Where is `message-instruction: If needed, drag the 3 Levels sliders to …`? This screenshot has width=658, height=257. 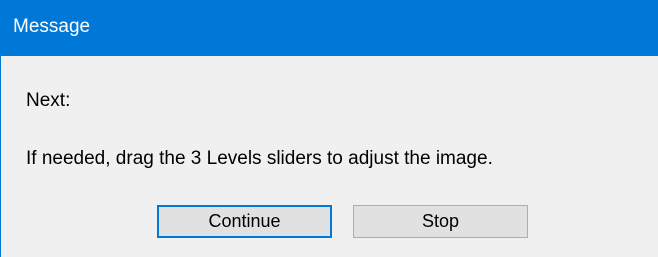 message-instruction: If needed, drag the 3 Levels sliders to … is located at coordinates (259, 158).